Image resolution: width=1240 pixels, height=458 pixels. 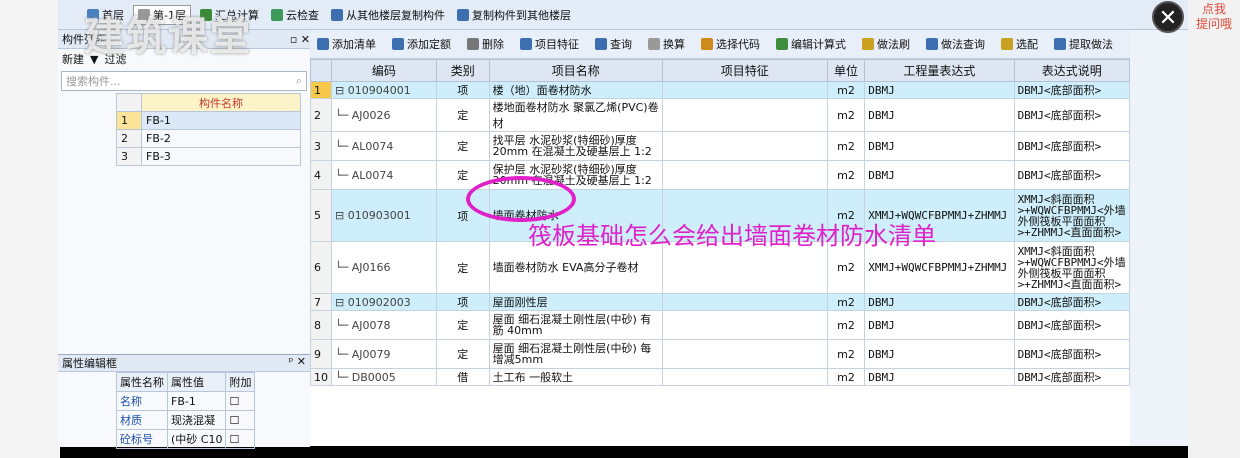 What do you see at coordinates (384, 377) in the screenshot?
I see `code-cell: └─ DB0005` at bounding box center [384, 377].